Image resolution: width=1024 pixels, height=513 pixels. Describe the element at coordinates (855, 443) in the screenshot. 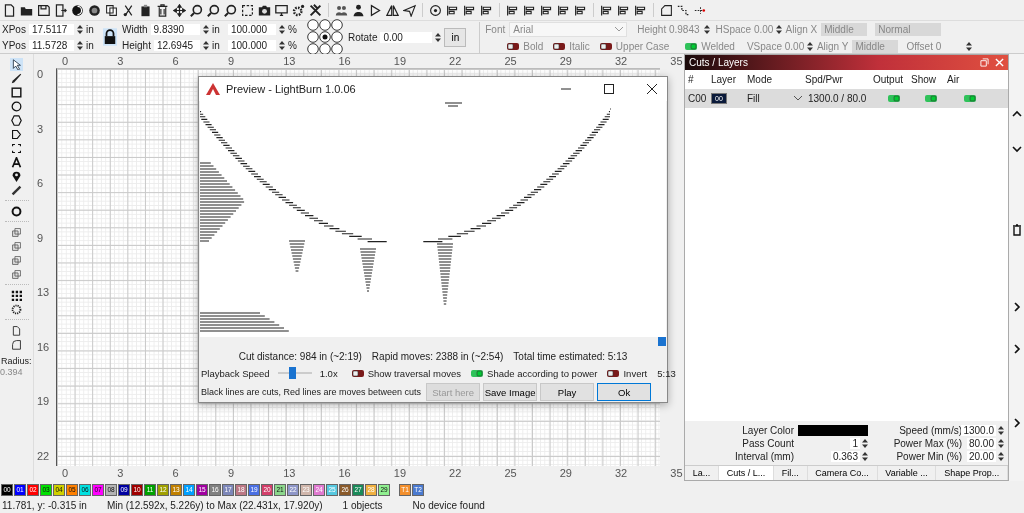

I see `number-field: 1` at that location.